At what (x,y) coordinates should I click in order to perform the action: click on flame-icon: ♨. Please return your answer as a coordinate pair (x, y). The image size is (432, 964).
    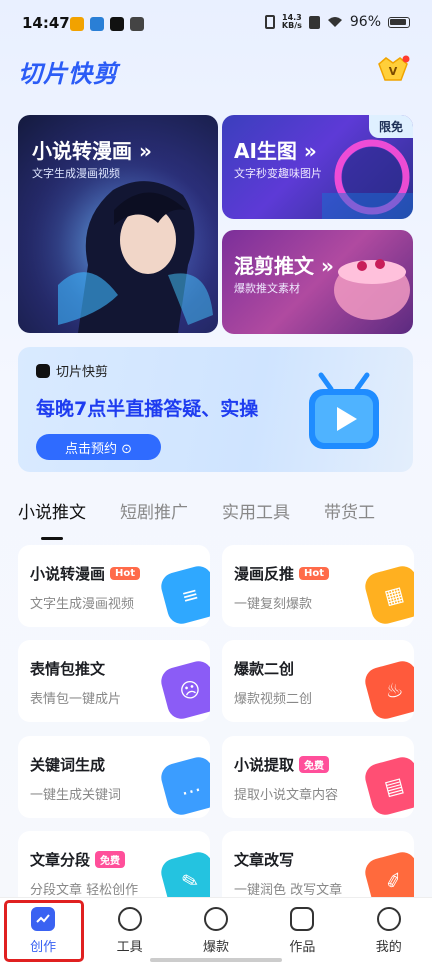
    Looking at the image, I should click on (388, 690).